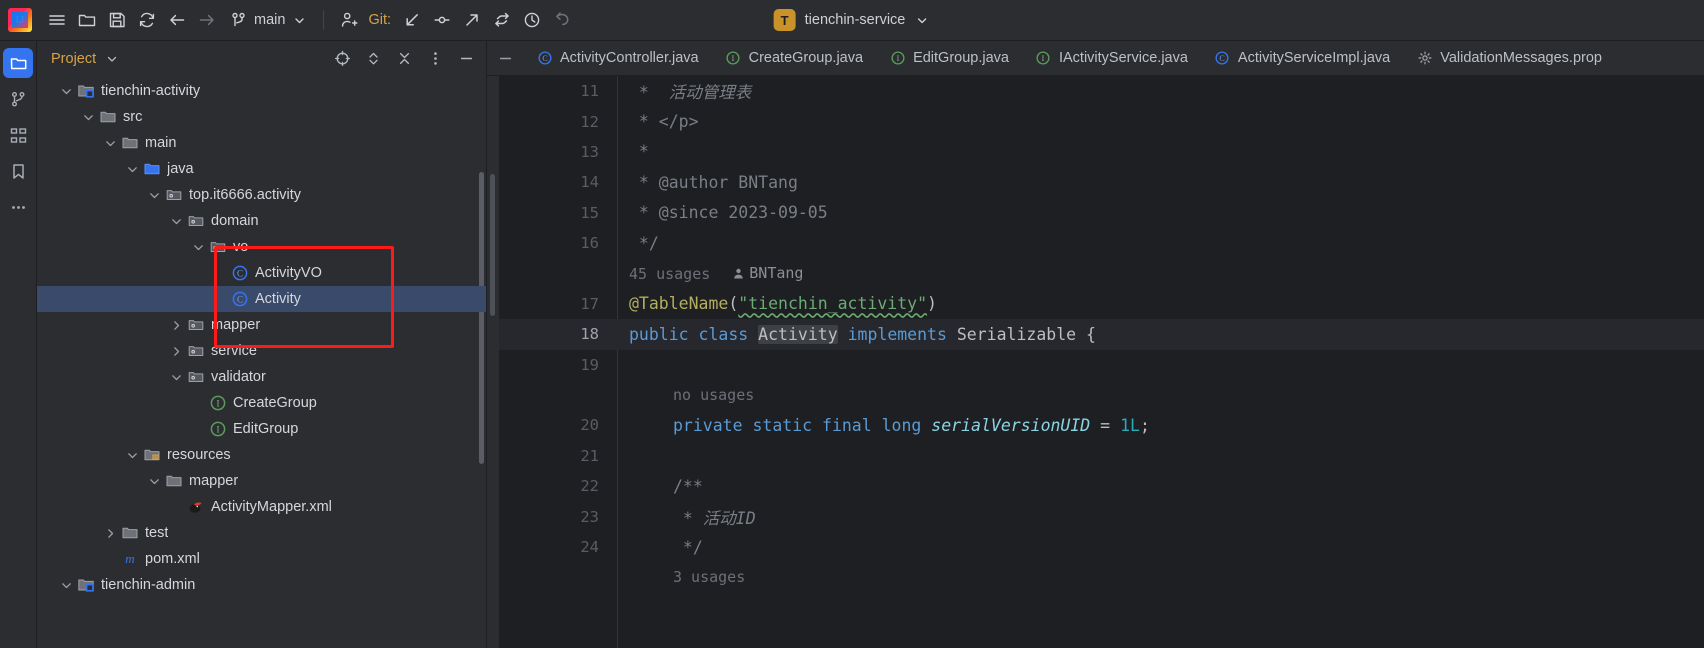 The image size is (1704, 648). What do you see at coordinates (261, 117) in the screenshot?
I see `tree-row: src` at bounding box center [261, 117].